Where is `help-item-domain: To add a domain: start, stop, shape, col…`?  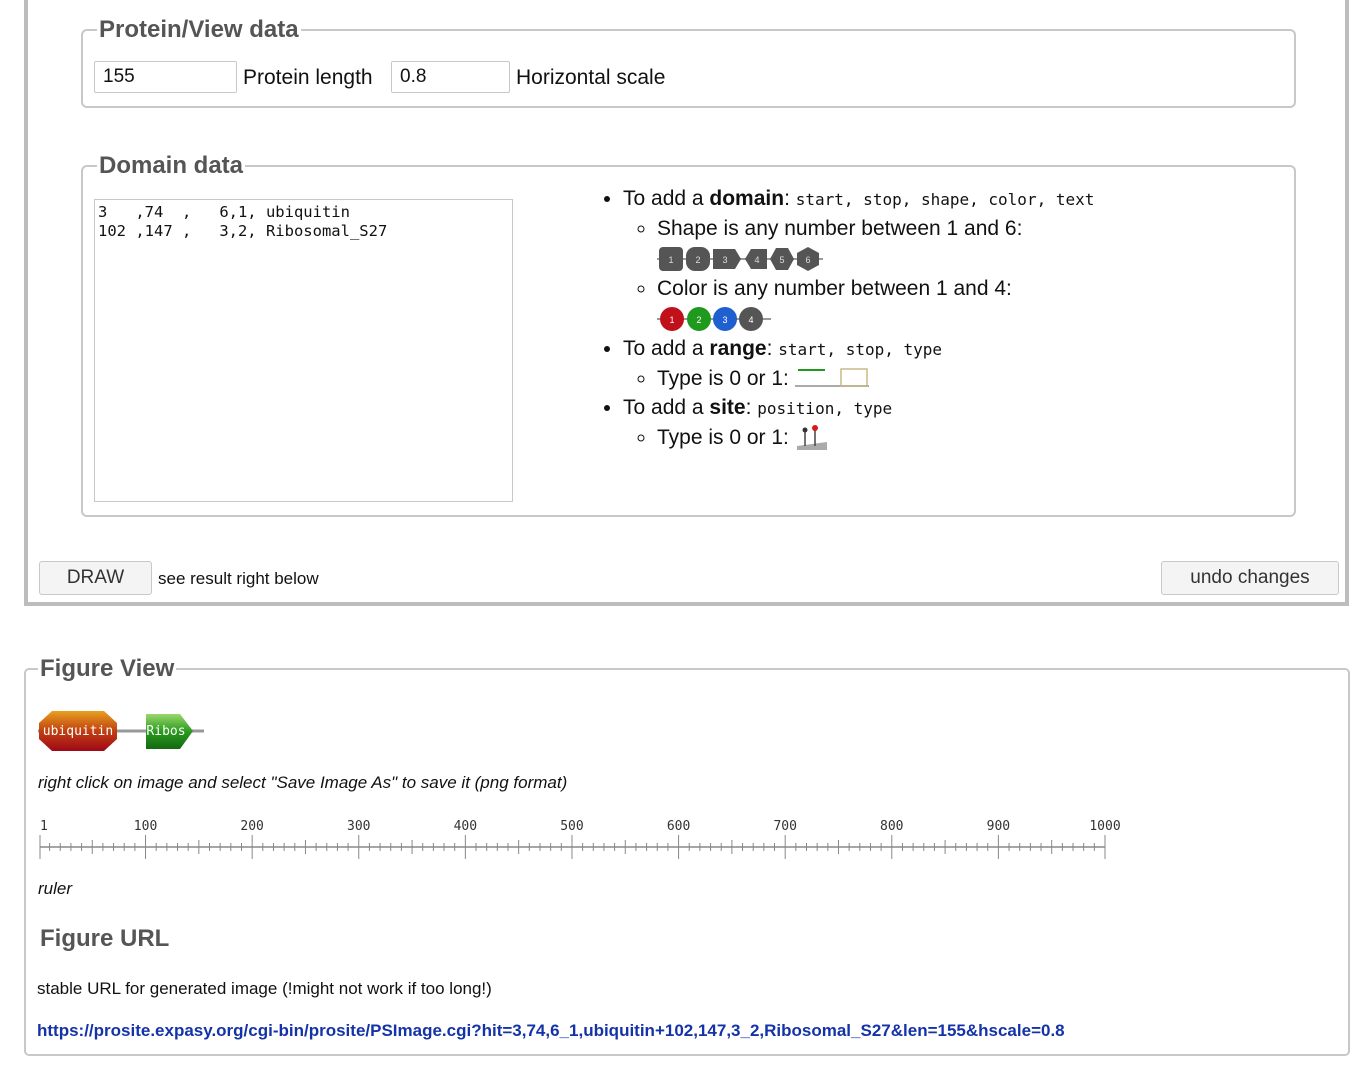 help-item-domain: To add a domain: start, stop, shape, col… is located at coordinates (963, 259).